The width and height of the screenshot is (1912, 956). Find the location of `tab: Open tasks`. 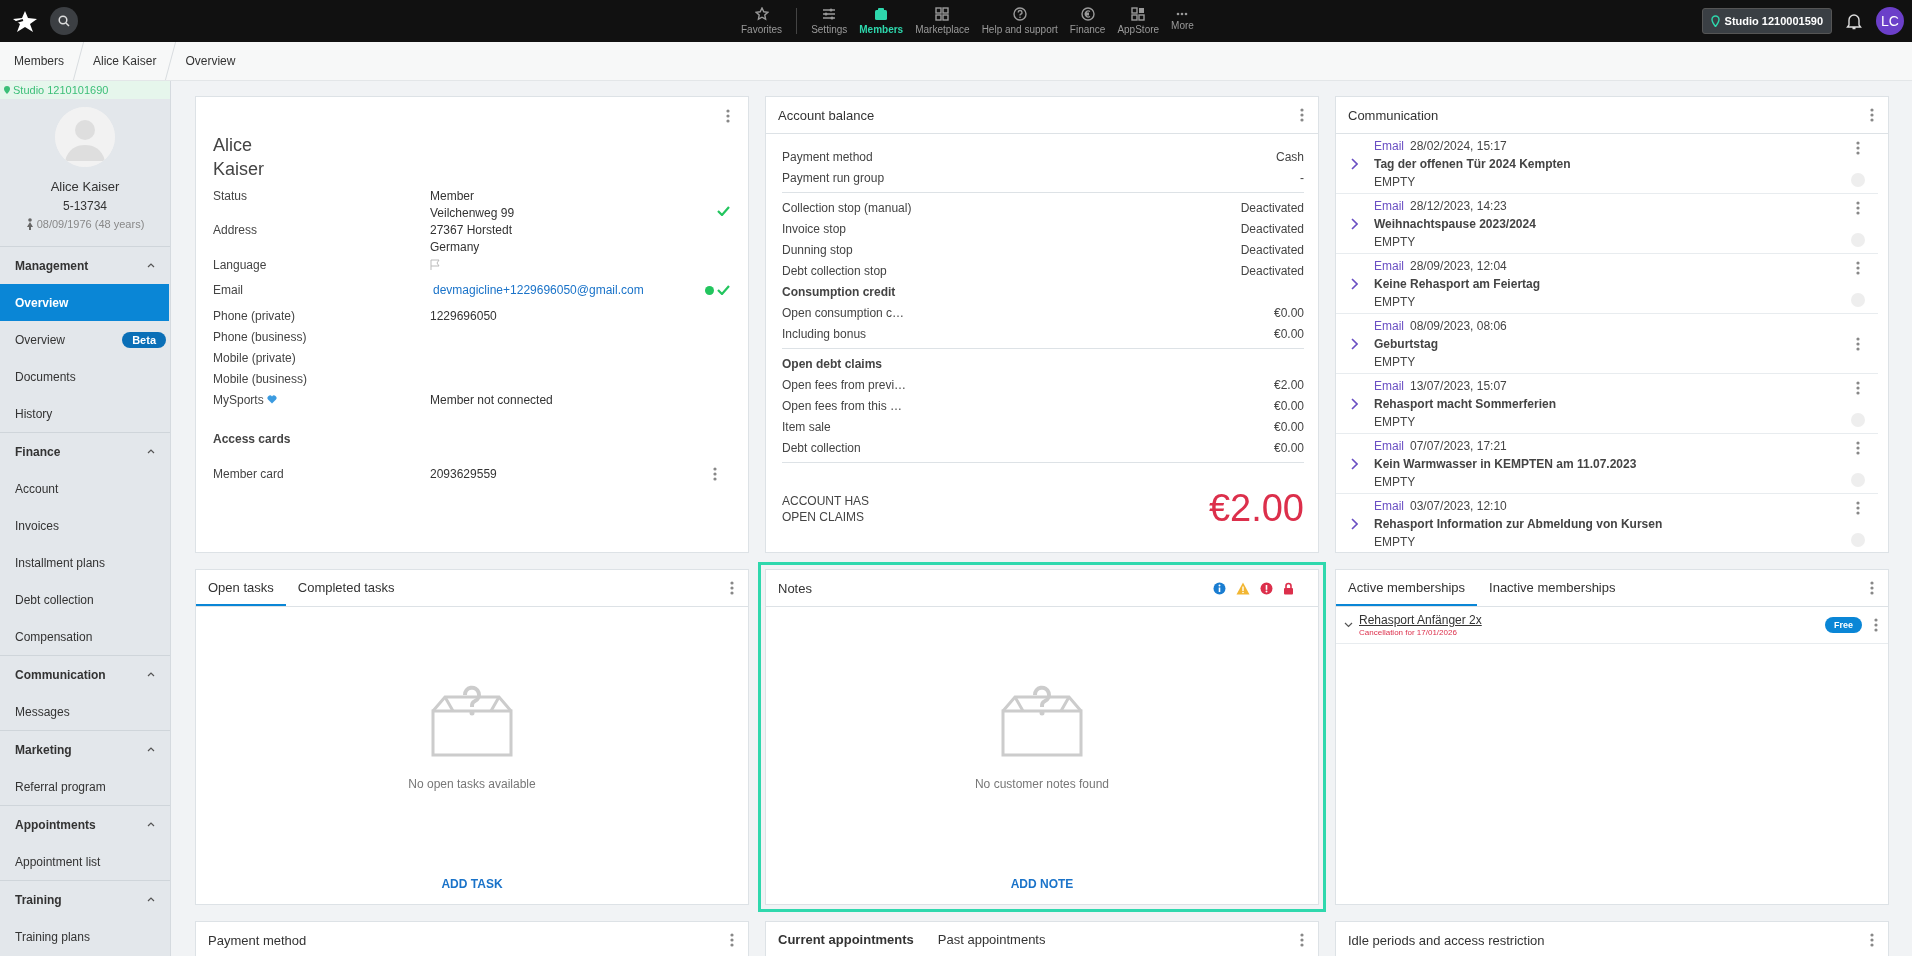

tab: Open tasks is located at coordinates (241, 588).